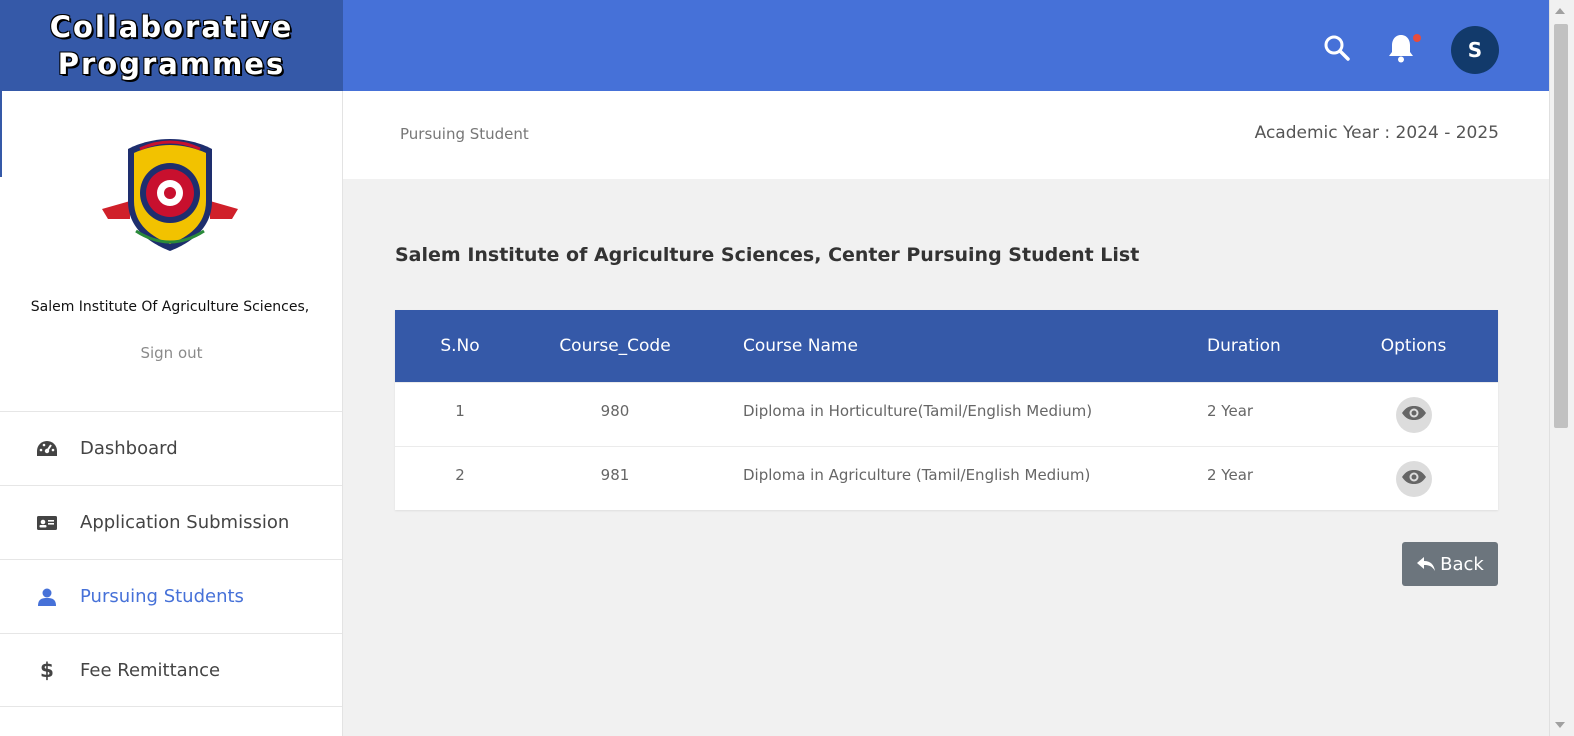 The width and height of the screenshot is (1574, 736). What do you see at coordinates (150, 670) in the screenshot?
I see `sidebar-item-label: Fee Remittance` at bounding box center [150, 670].